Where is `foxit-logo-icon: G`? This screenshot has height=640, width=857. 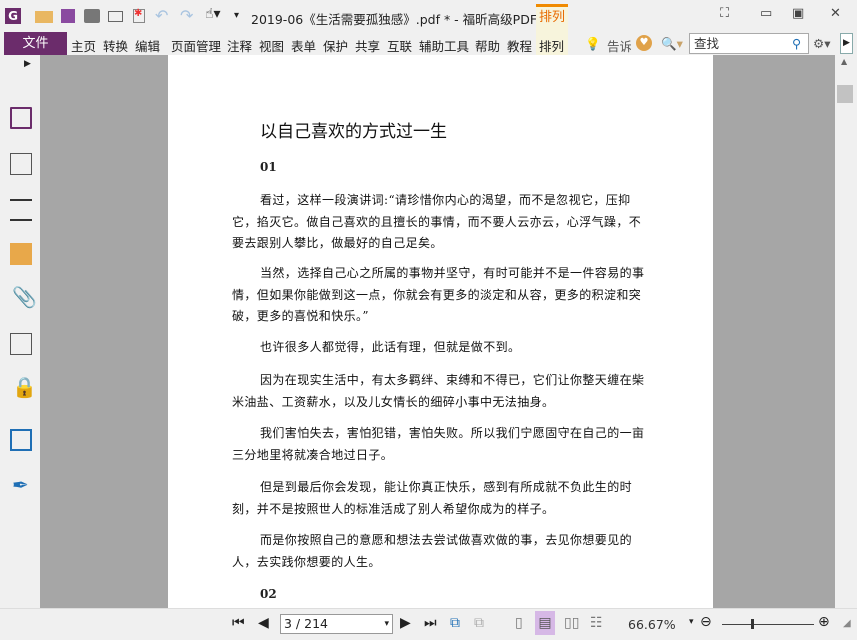
foxit-logo-icon: G is located at coordinates (13, 16).